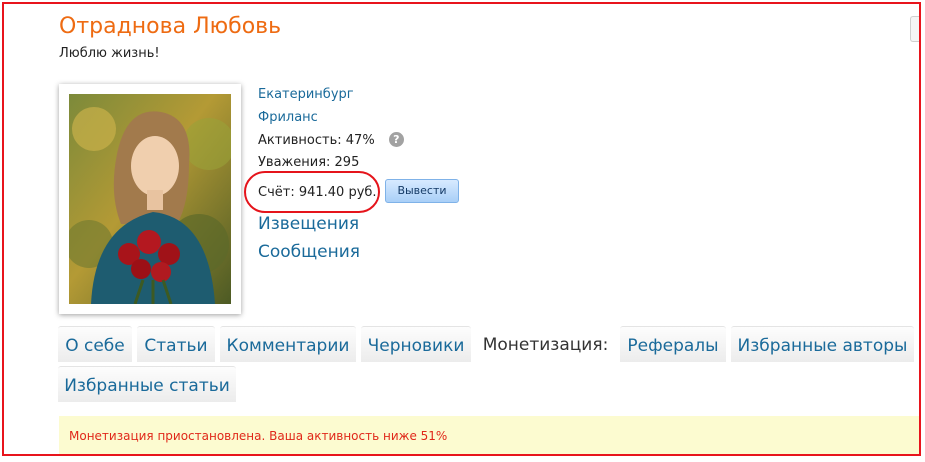 This screenshot has height=462, width=925. What do you see at coordinates (317, 192) in the screenshot?
I see `balance-text: Счёт: 941.40 руб.` at bounding box center [317, 192].